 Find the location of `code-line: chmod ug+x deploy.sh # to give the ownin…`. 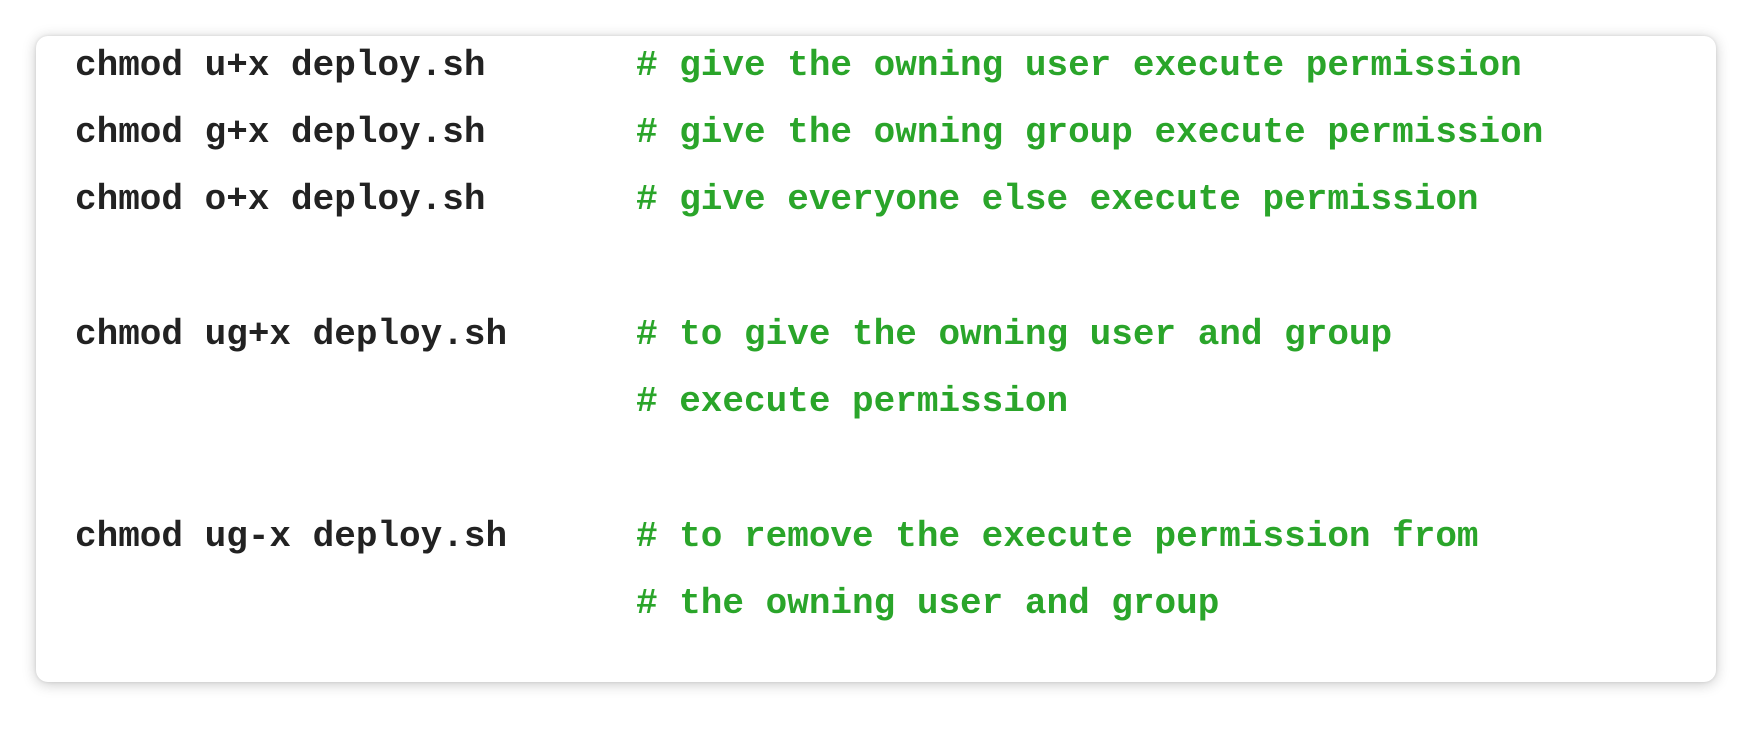

code-line: chmod ug+x deploy.sh # to give the ownin… is located at coordinates (876, 335).